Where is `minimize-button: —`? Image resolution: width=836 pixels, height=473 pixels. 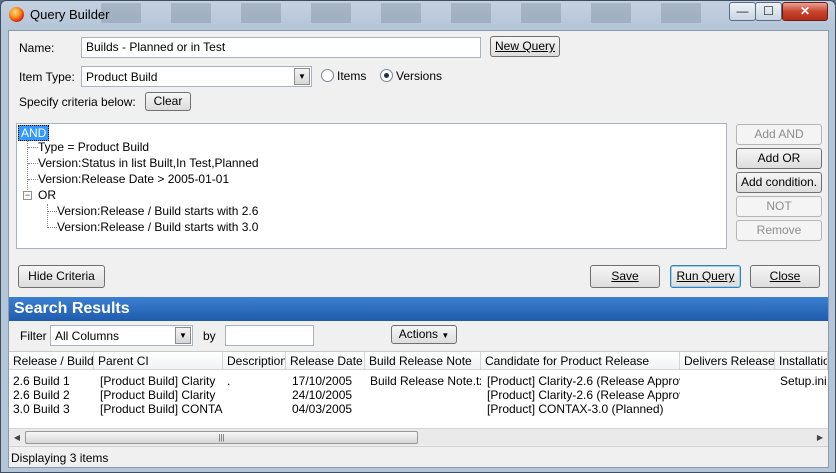 minimize-button: — is located at coordinates (742, 11).